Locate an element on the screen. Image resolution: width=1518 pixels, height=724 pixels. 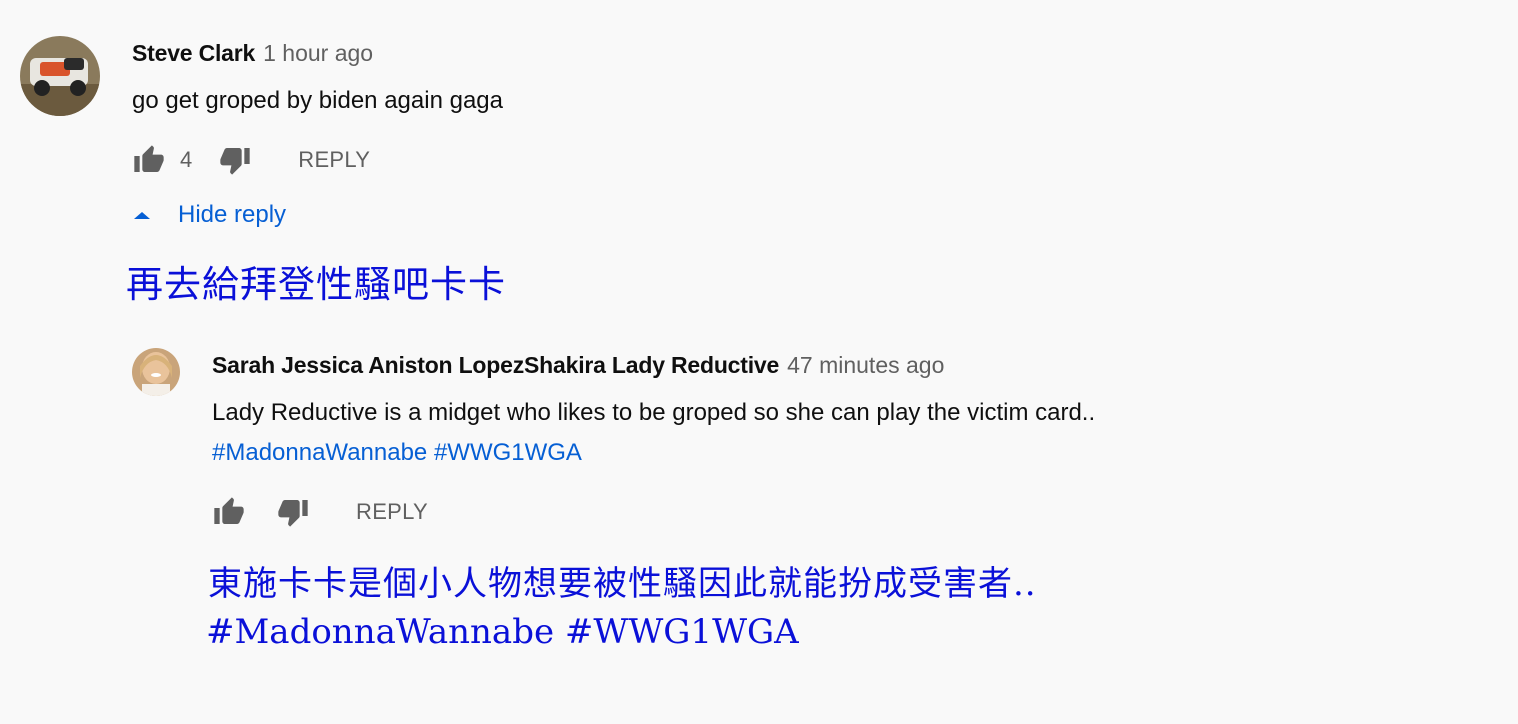
translation-text-1: 再去給拜登性騷吧卡卡 is located at coordinates (316, 284).